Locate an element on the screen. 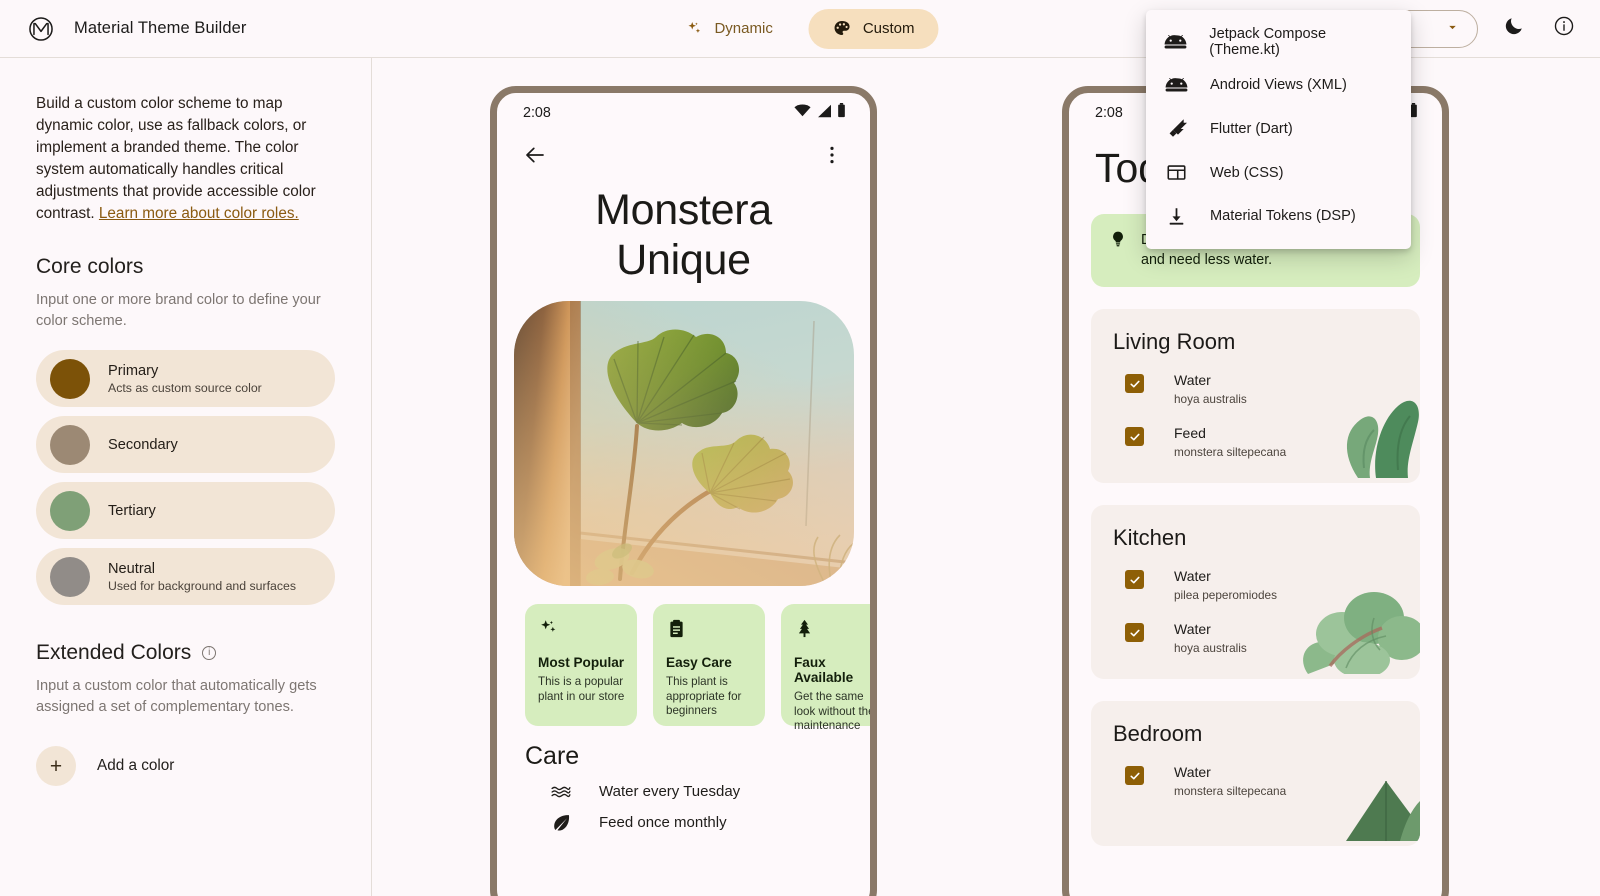 This screenshot has height=896, width=1600. color-dot-tertiary is located at coordinates (70, 510).